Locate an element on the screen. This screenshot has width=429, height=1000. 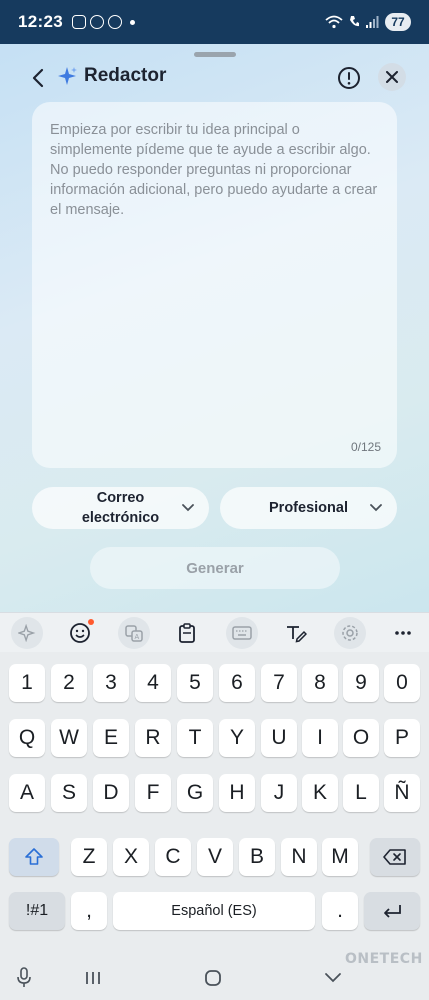
ai-tools-button is located at coordinates (27, 633).